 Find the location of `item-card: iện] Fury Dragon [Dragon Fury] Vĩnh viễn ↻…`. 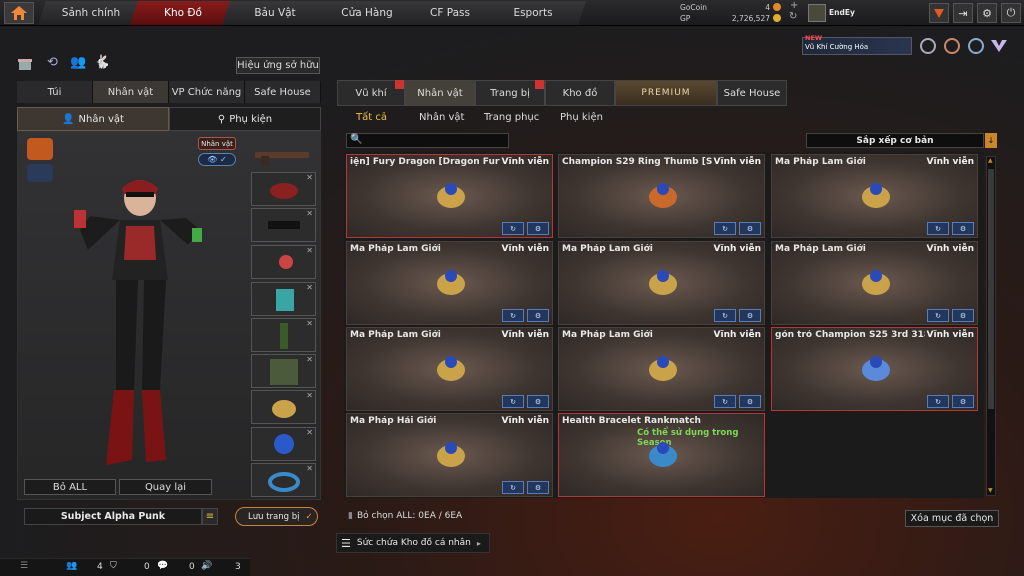

item-card: iện] Fury Dragon [Dragon Fury] Vĩnh viễn ↻… is located at coordinates (449, 196).